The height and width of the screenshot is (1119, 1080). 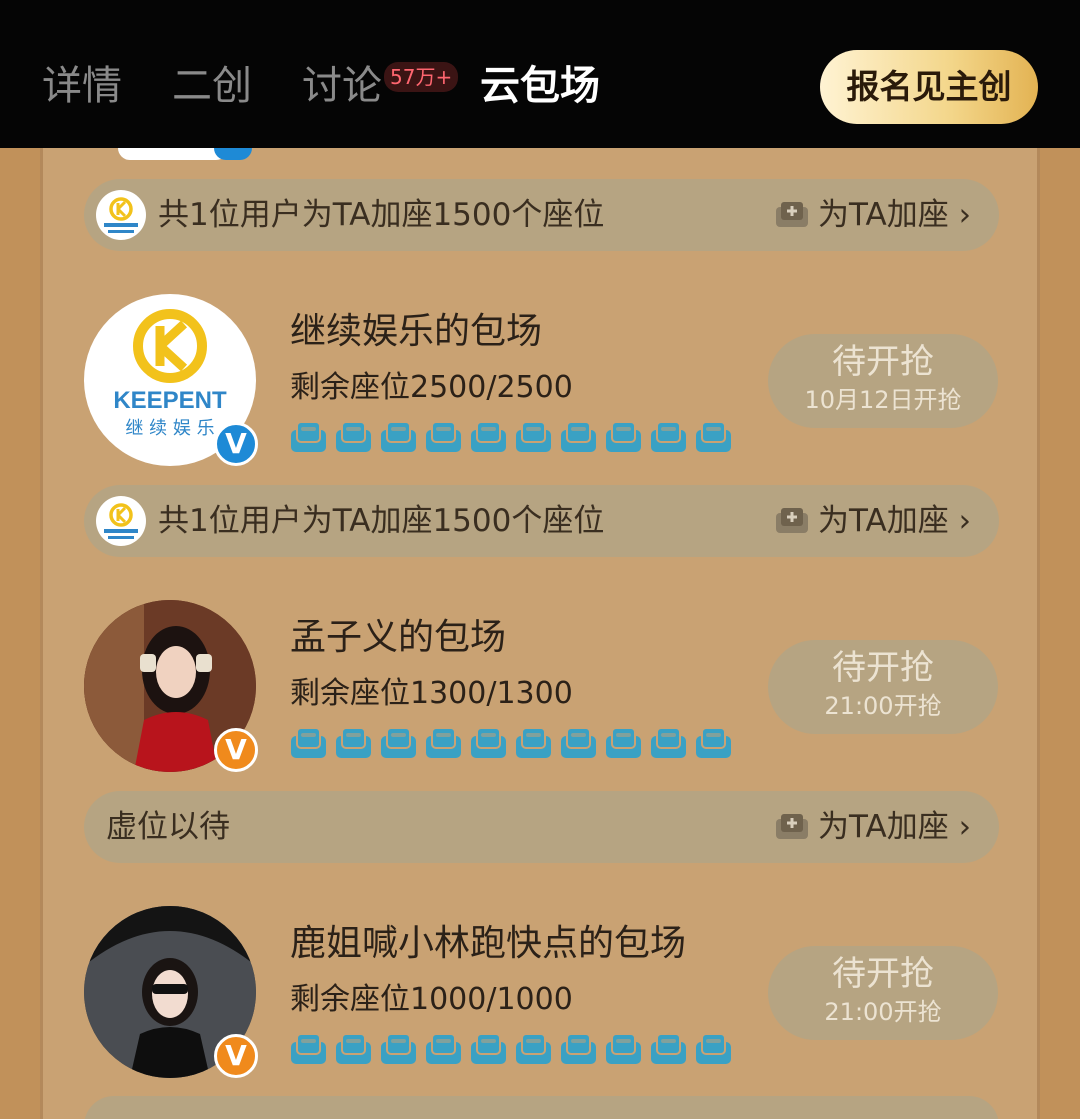 I want to click on tab-discussion: 讨论, so click(x=342, y=86).